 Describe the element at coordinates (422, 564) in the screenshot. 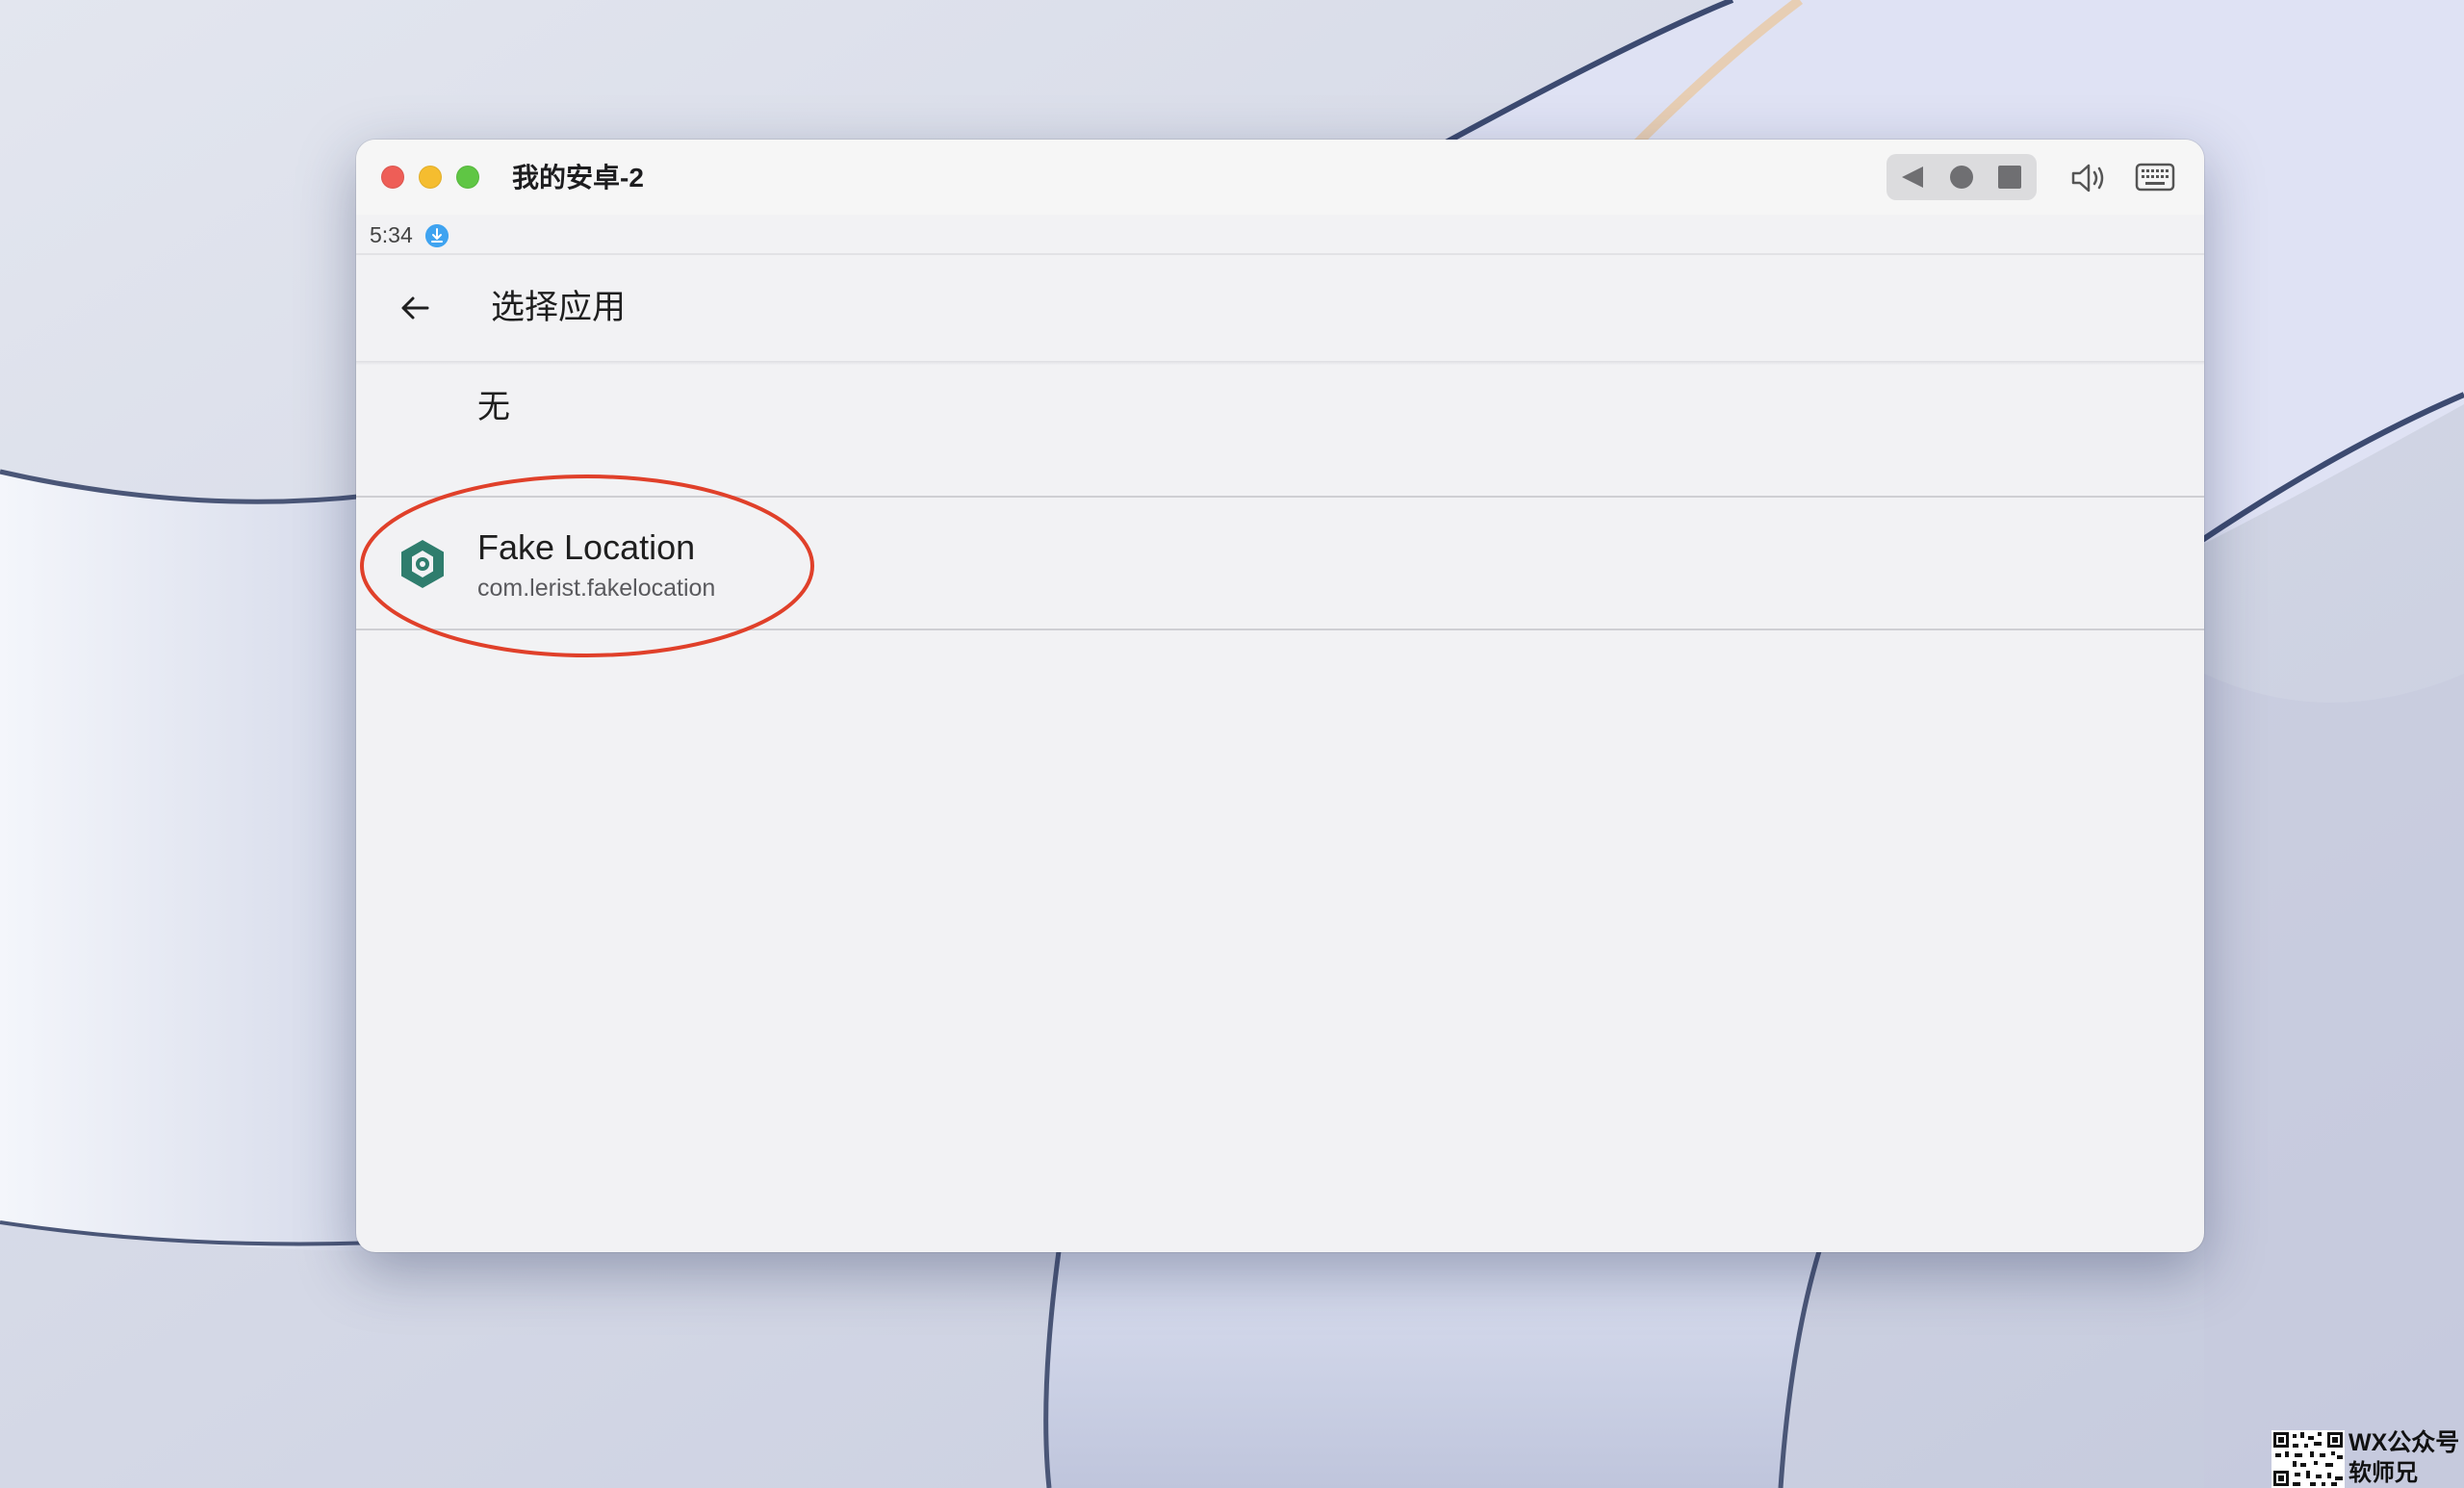

I see `hexagon-app-icon` at that location.